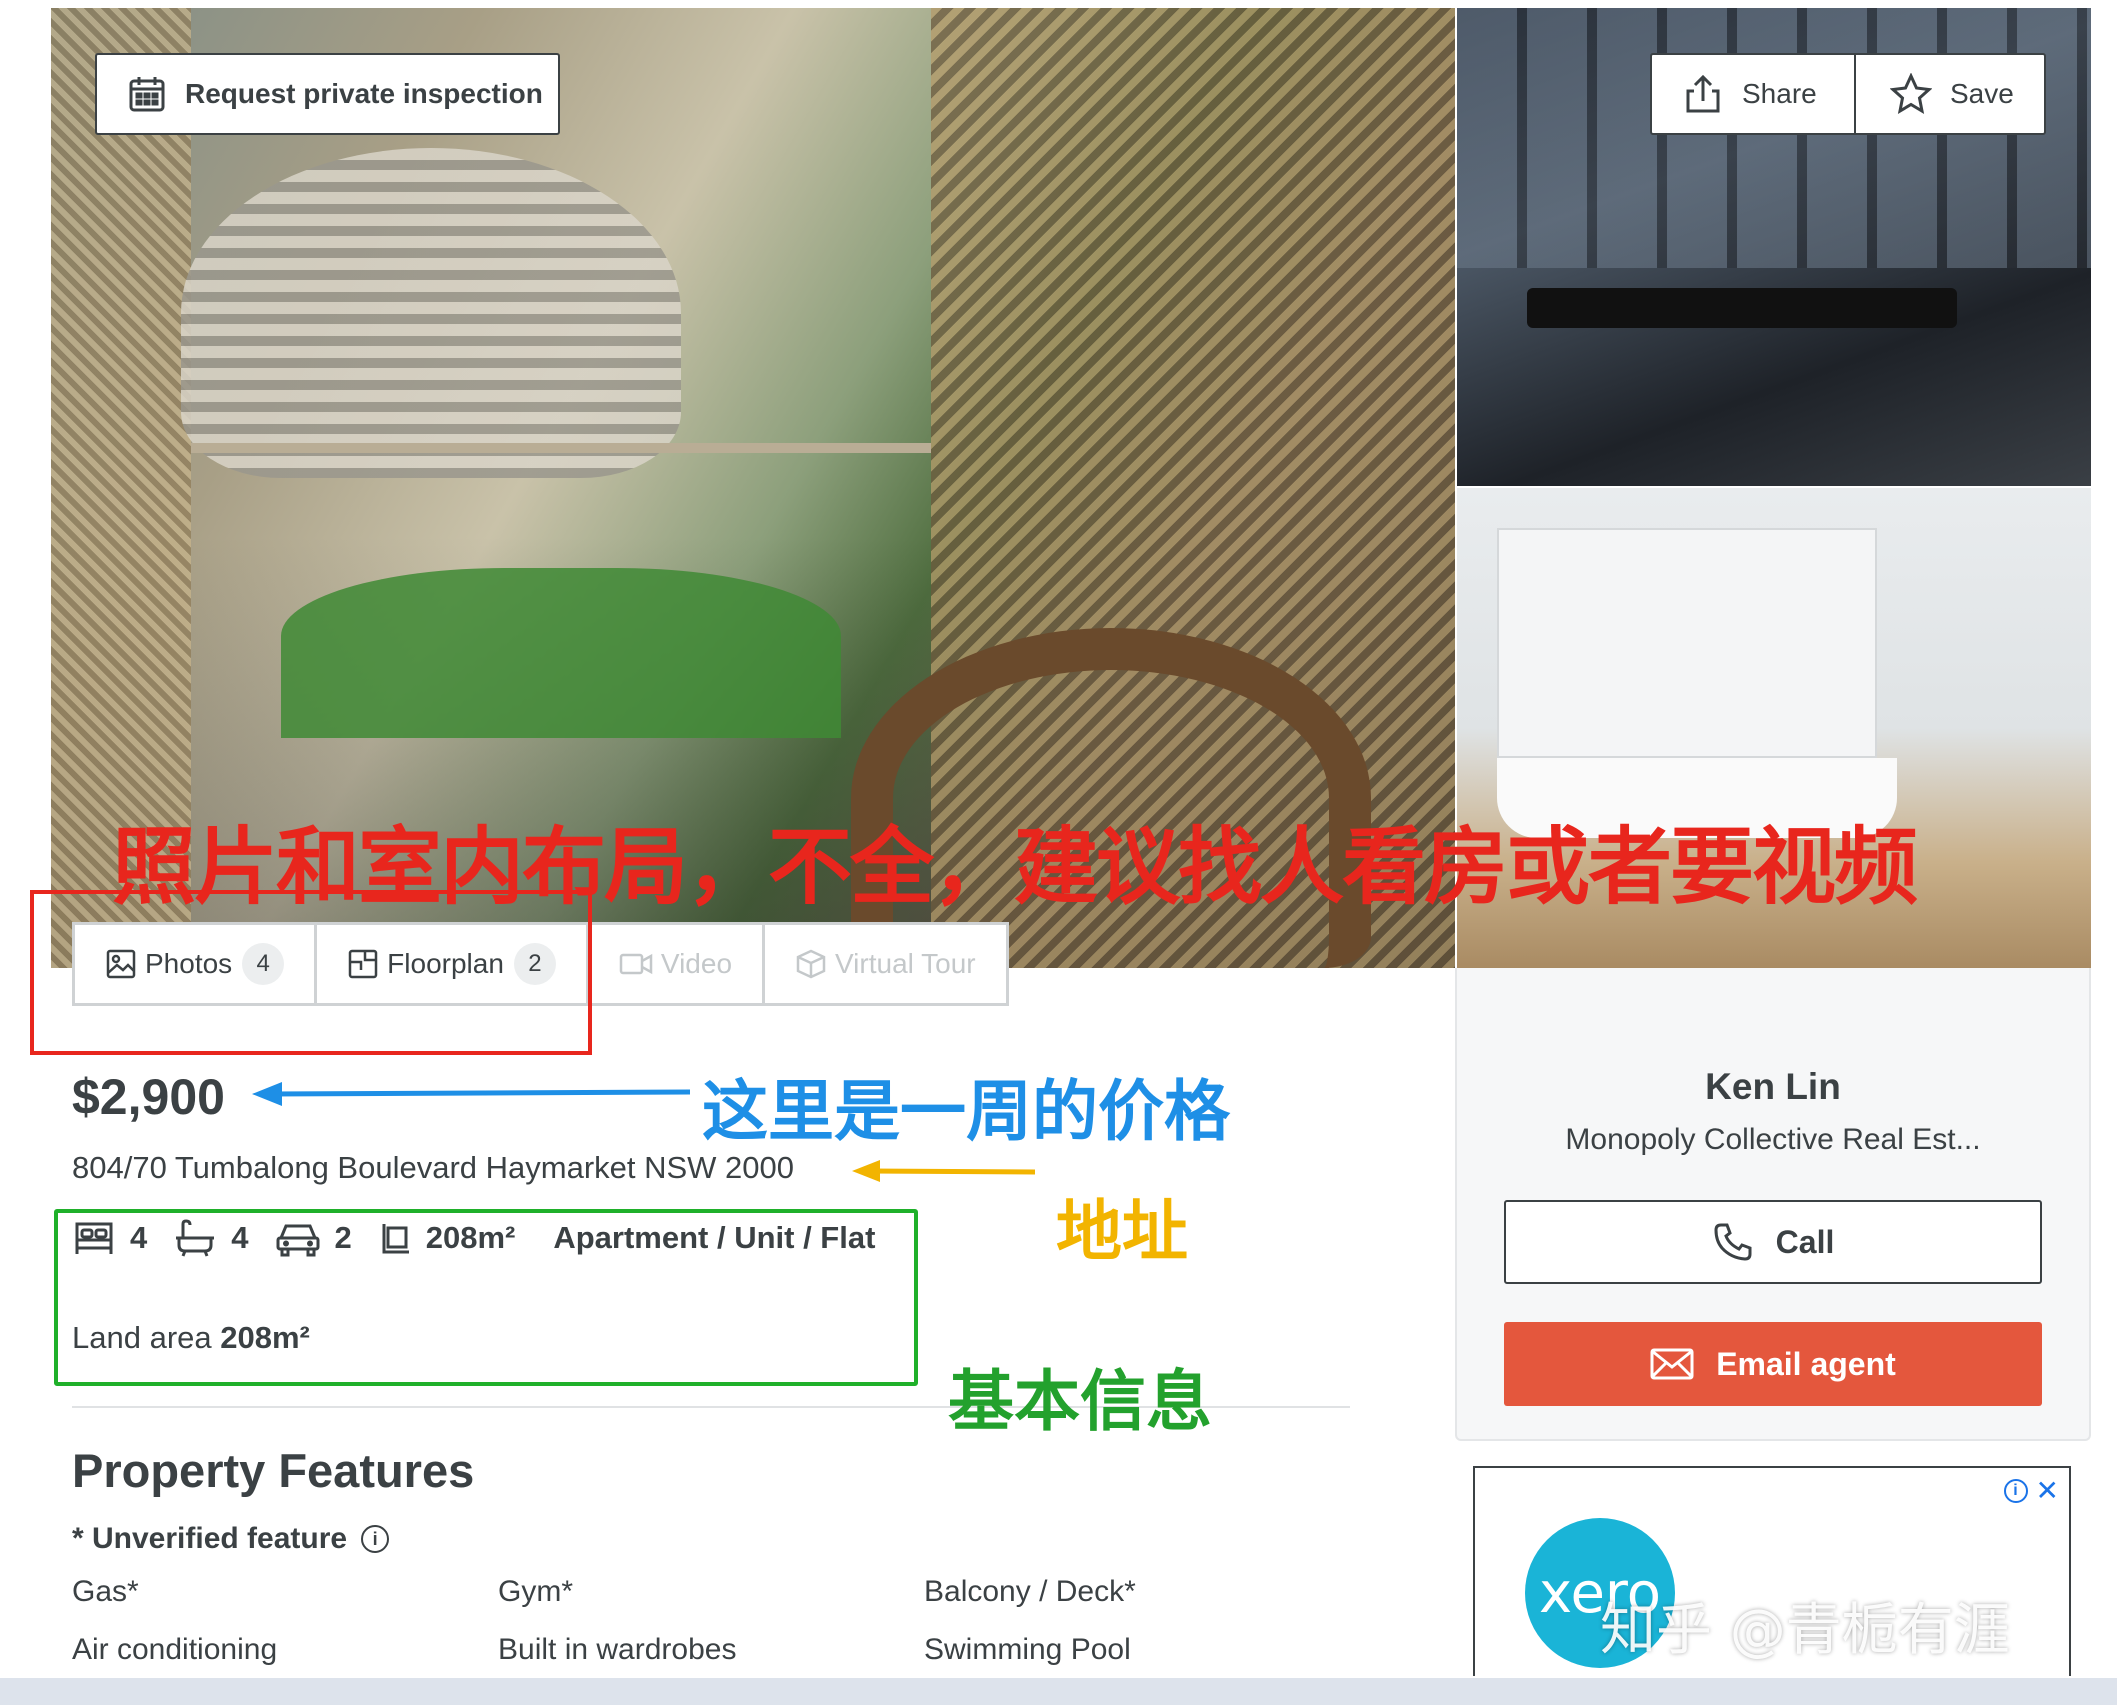 This screenshot has width=2117, height=1705. Describe the element at coordinates (147, 94) in the screenshot. I see `calendar-icon` at that location.